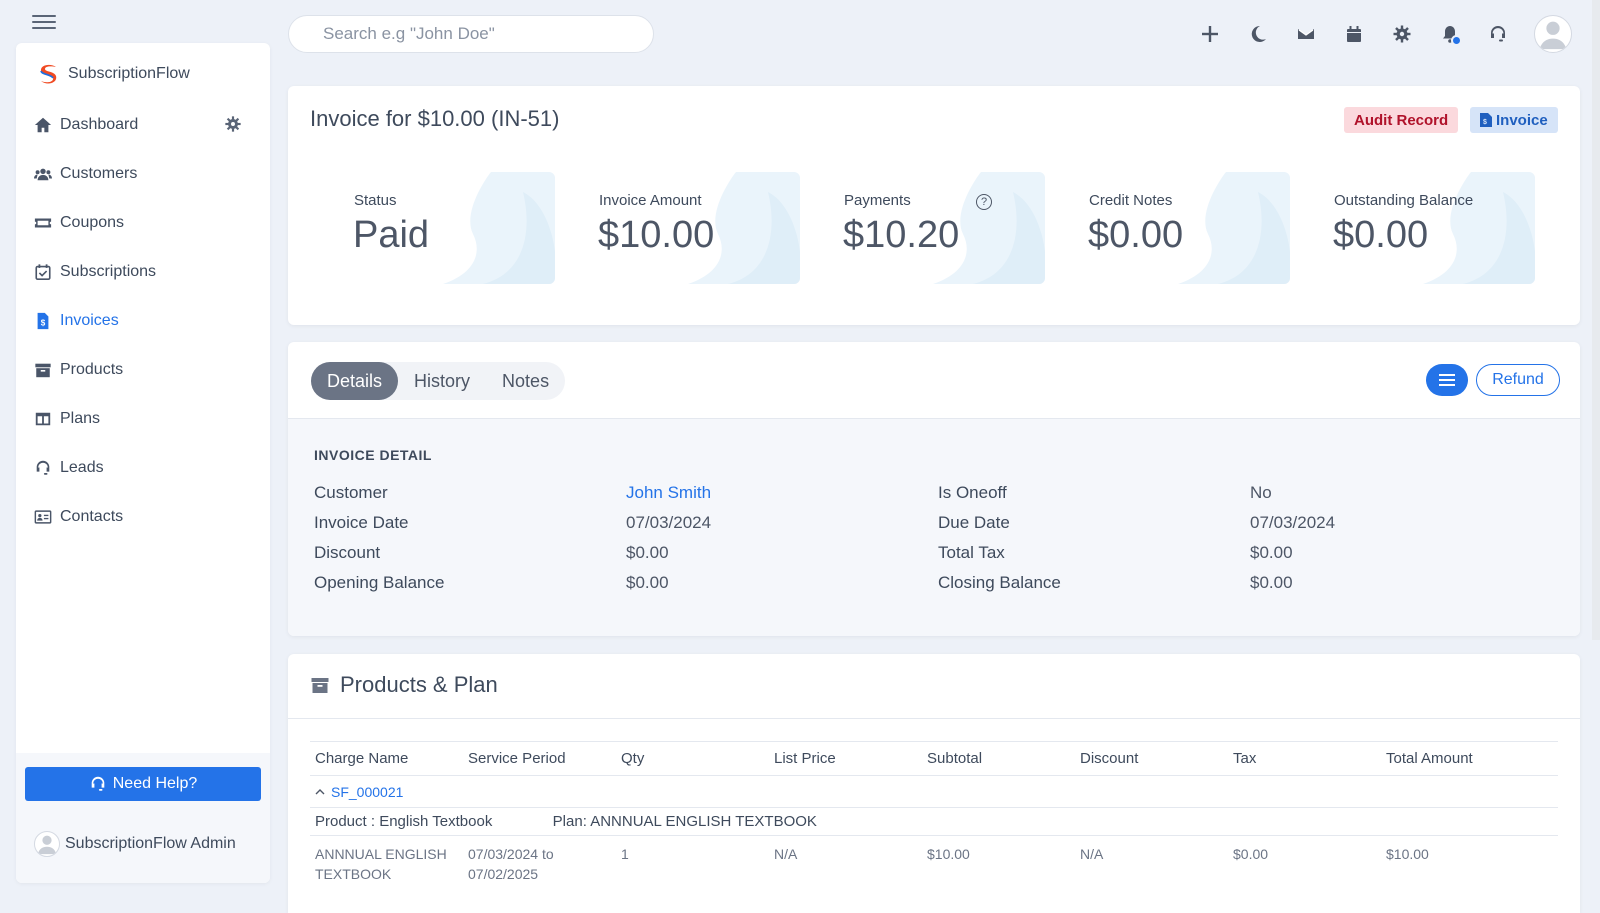  I want to click on bell-icon, so click(1450, 34).